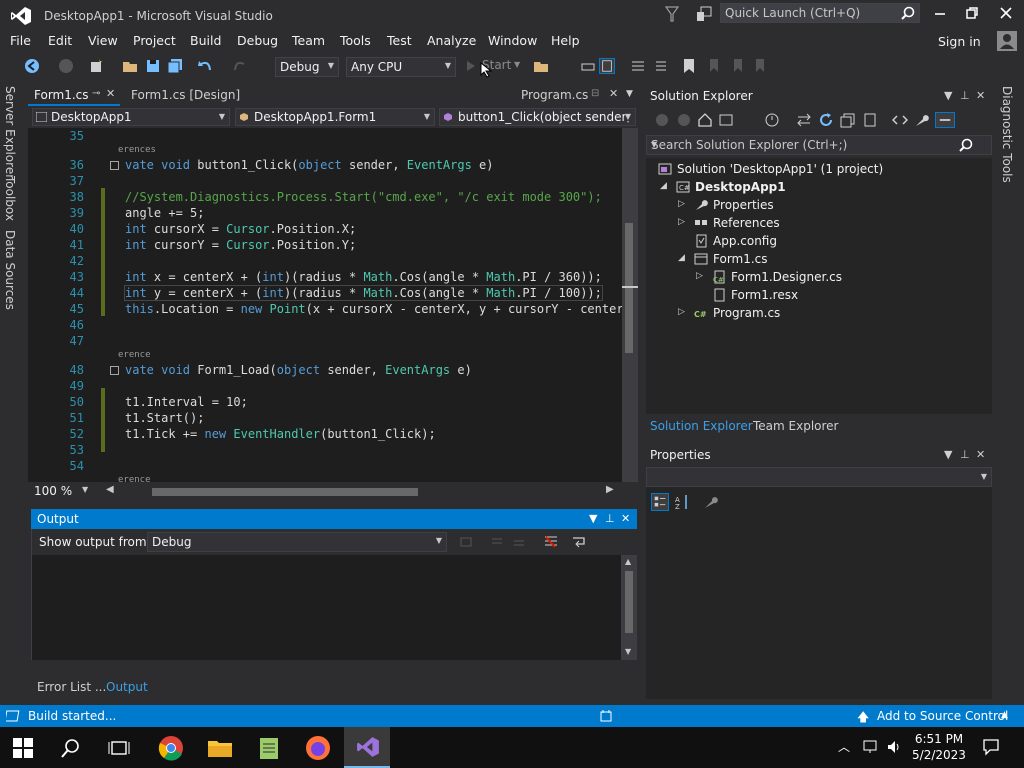 The image size is (1024, 768). Describe the element at coordinates (318, 748) in the screenshot. I see `firefox-icon` at that location.